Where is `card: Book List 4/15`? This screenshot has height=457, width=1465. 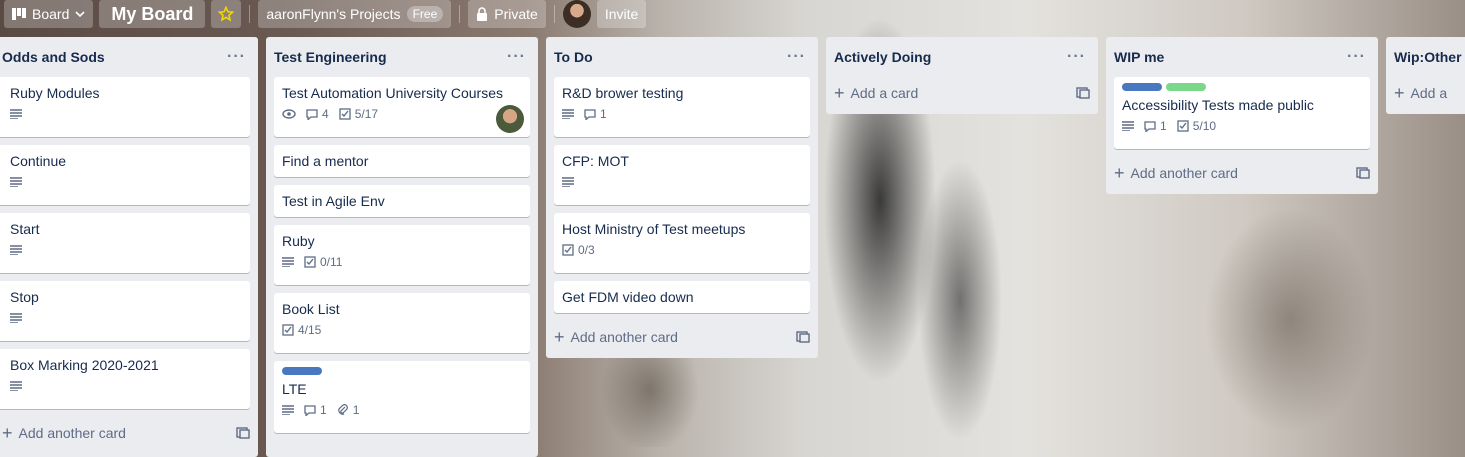 card: Book List 4/15 is located at coordinates (402, 323).